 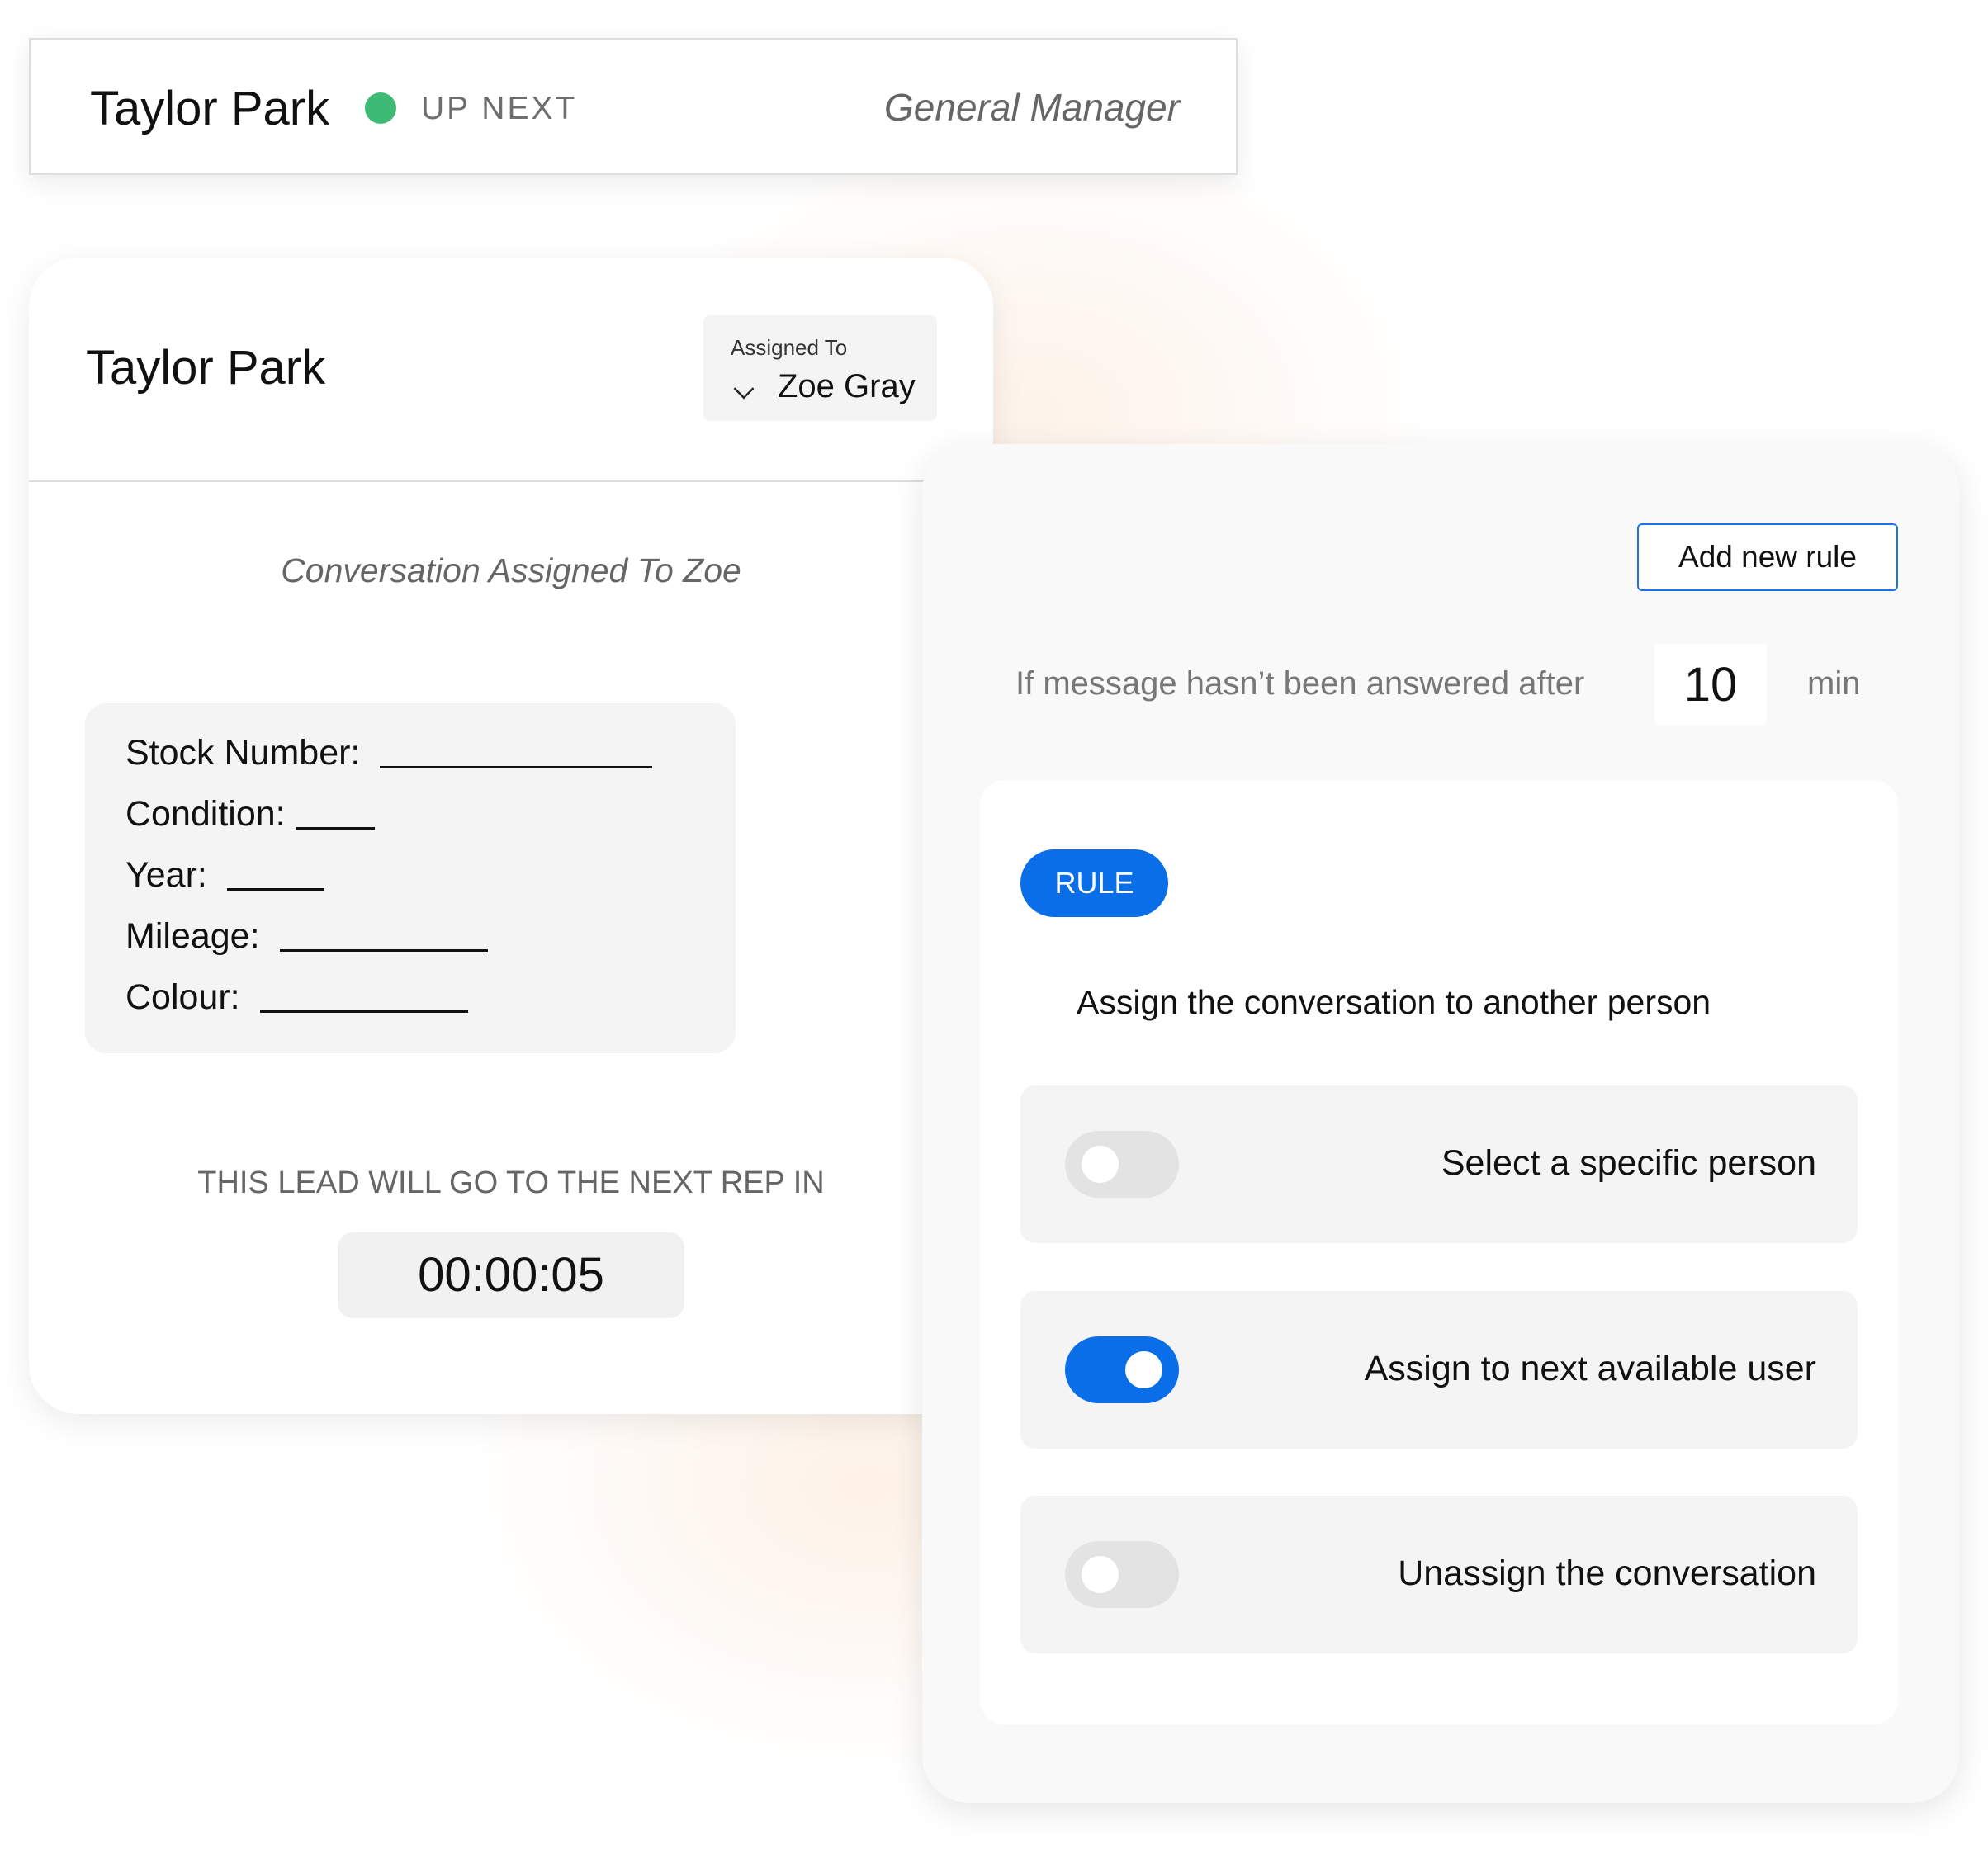 I want to click on detail-mileage: Mileage:, so click(x=306, y=937).